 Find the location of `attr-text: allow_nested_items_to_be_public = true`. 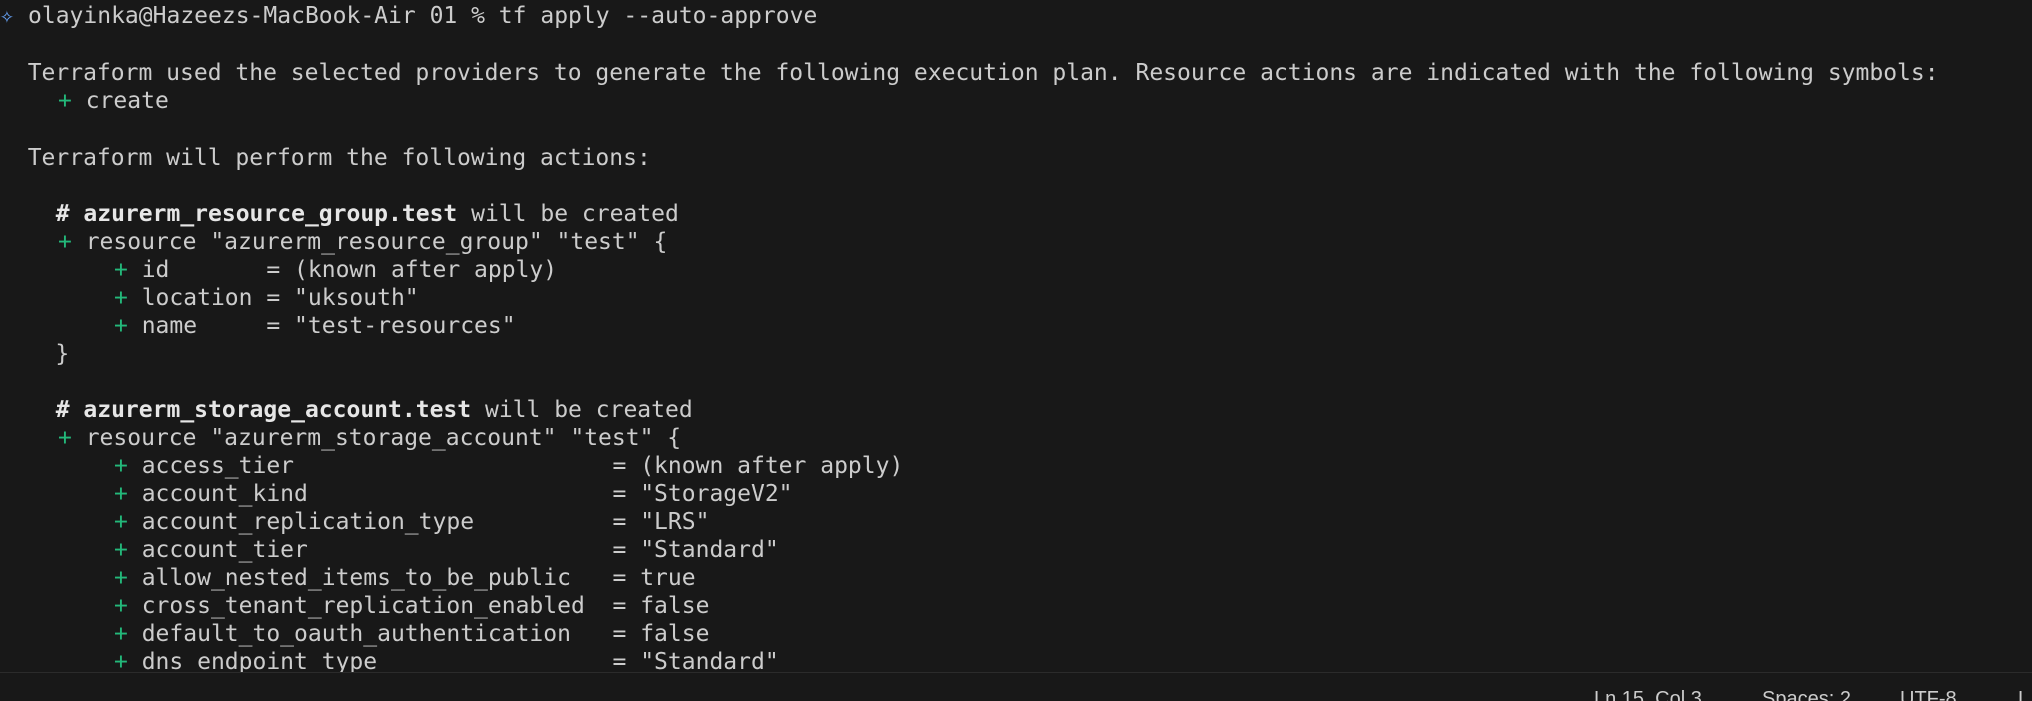

attr-text: allow_nested_items_to_be_public = true is located at coordinates (411, 578).